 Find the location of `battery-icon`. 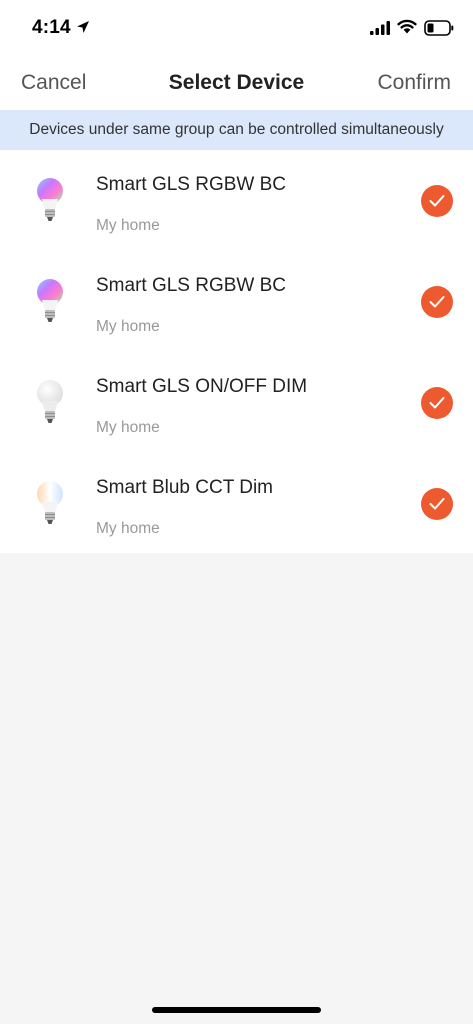

battery-icon is located at coordinates (439, 28).